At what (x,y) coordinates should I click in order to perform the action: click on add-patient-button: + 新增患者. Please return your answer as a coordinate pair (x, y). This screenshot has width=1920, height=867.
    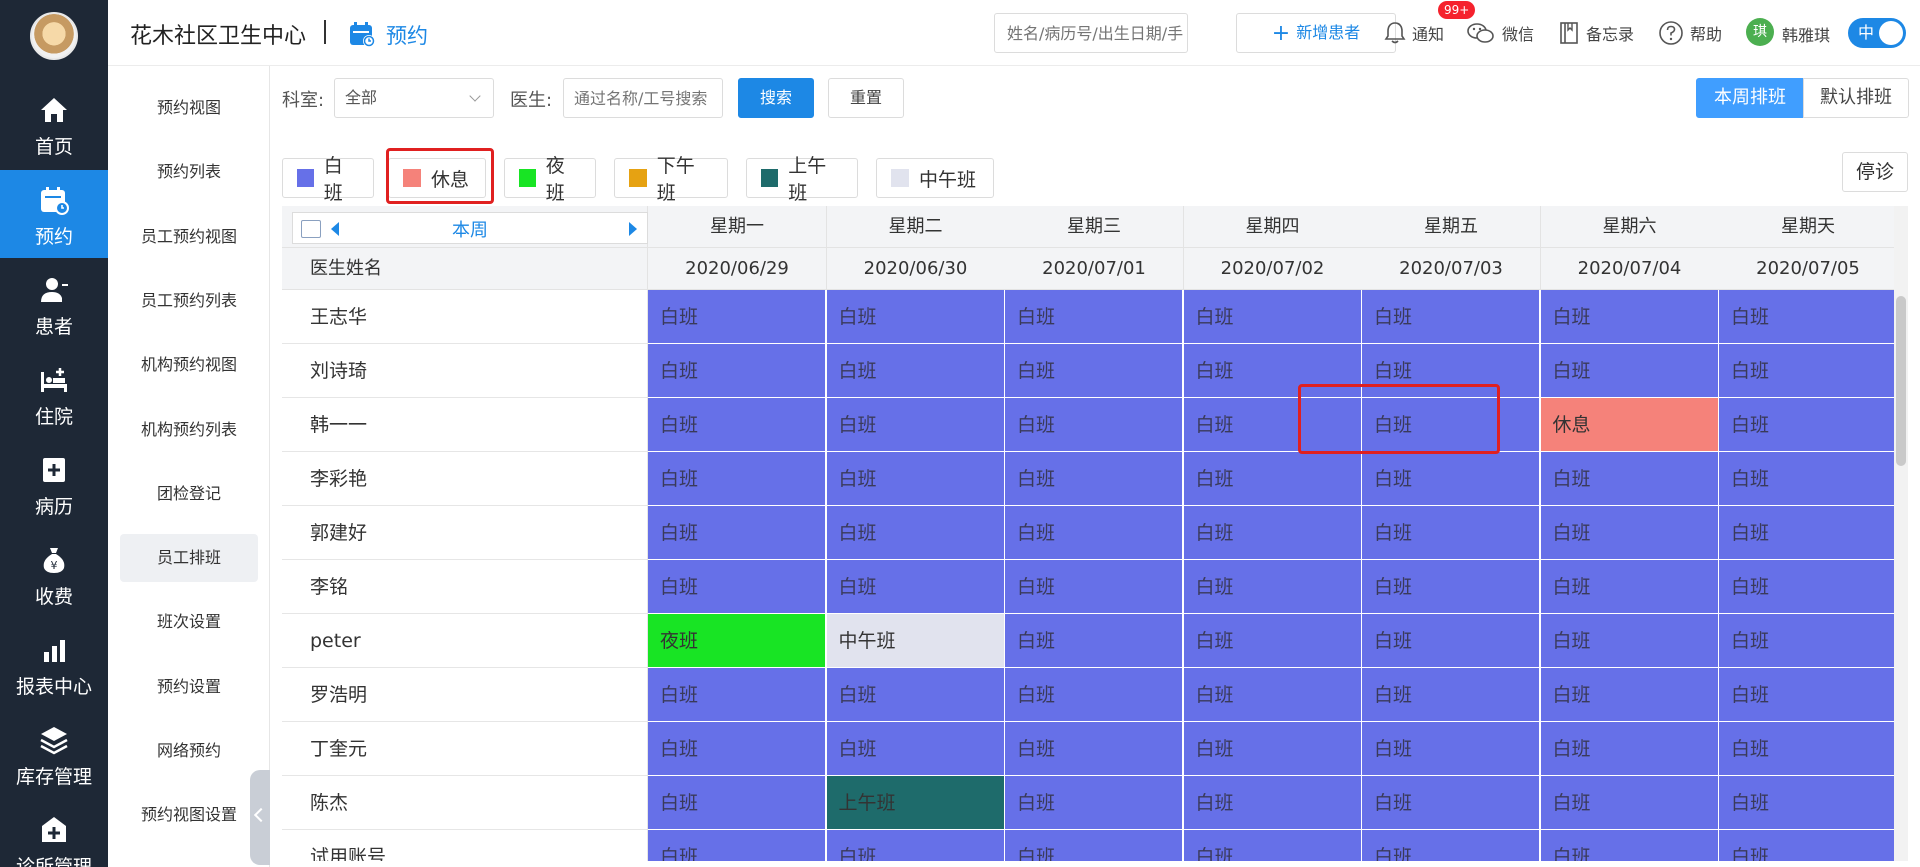
    Looking at the image, I should click on (1316, 33).